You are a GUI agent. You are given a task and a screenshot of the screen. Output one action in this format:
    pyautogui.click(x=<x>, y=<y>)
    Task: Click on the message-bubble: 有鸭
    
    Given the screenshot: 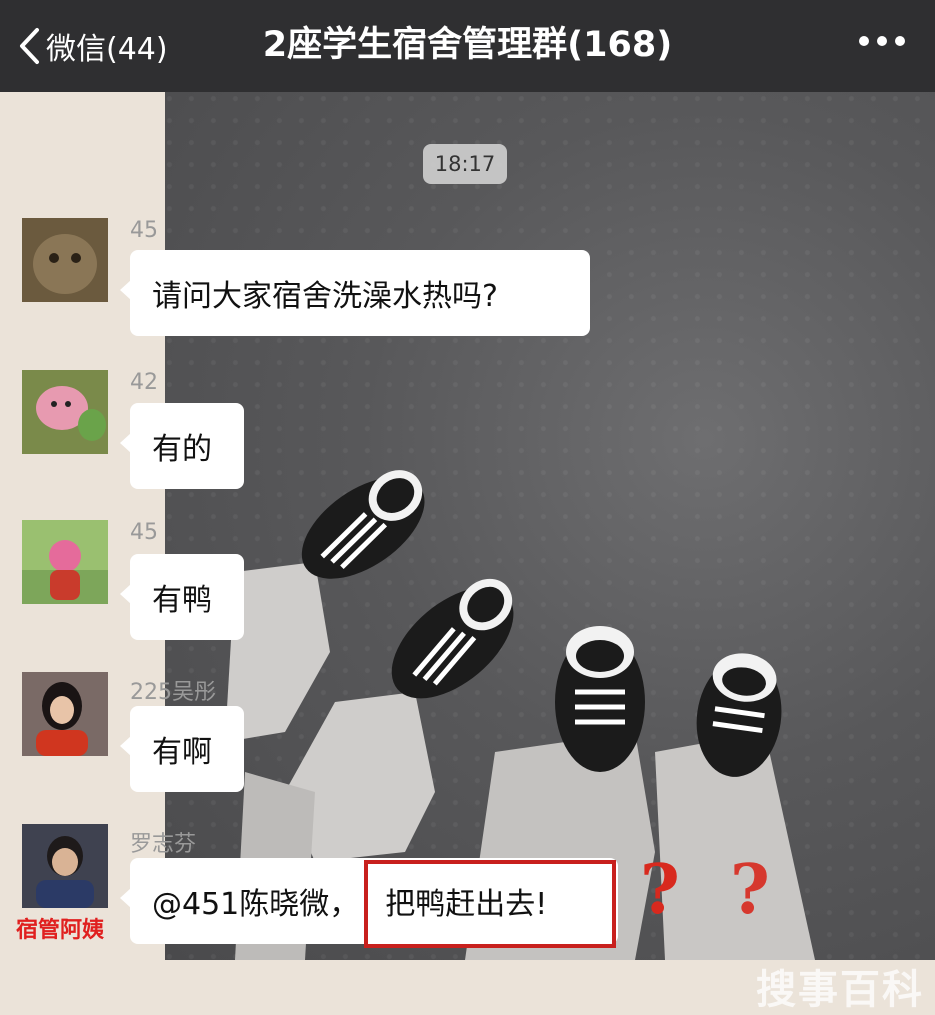 What is the action you would take?
    pyautogui.click(x=182, y=597)
    